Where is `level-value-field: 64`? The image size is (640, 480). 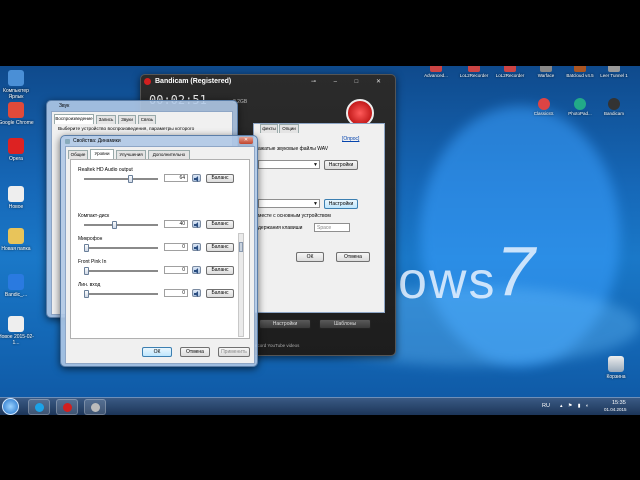 level-value-field: 64 is located at coordinates (176, 178).